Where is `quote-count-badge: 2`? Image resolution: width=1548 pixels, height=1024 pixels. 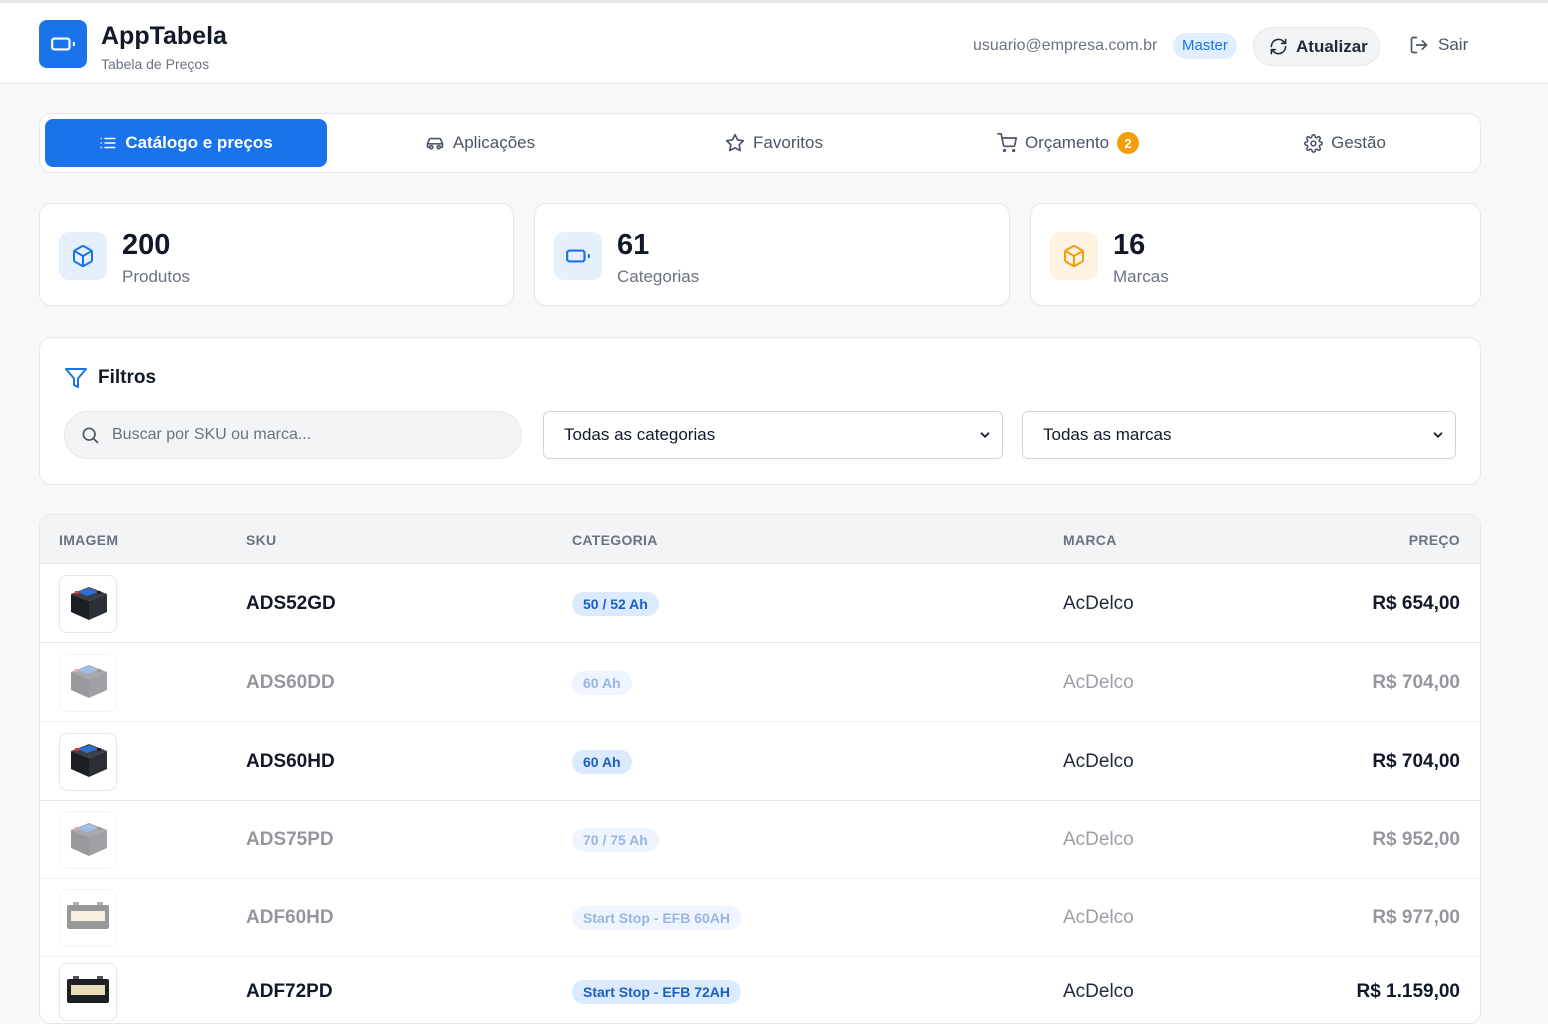 quote-count-badge: 2 is located at coordinates (1128, 143).